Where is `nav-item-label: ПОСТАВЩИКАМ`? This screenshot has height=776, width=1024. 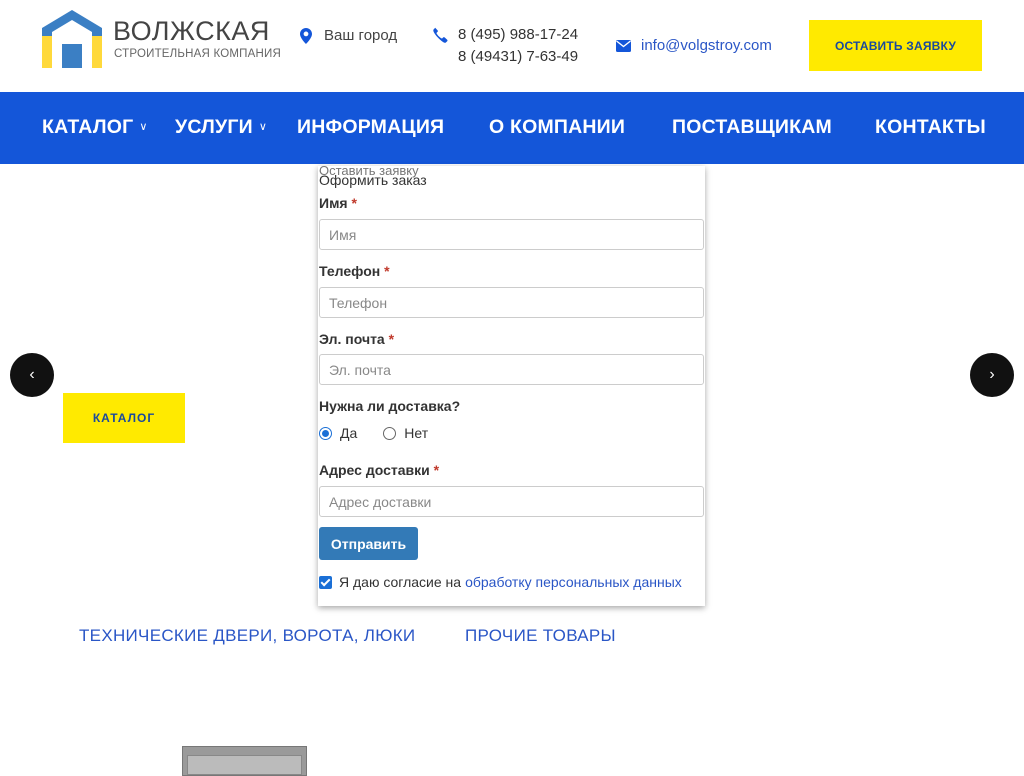 nav-item-label: ПОСТАВЩИКАМ is located at coordinates (752, 127).